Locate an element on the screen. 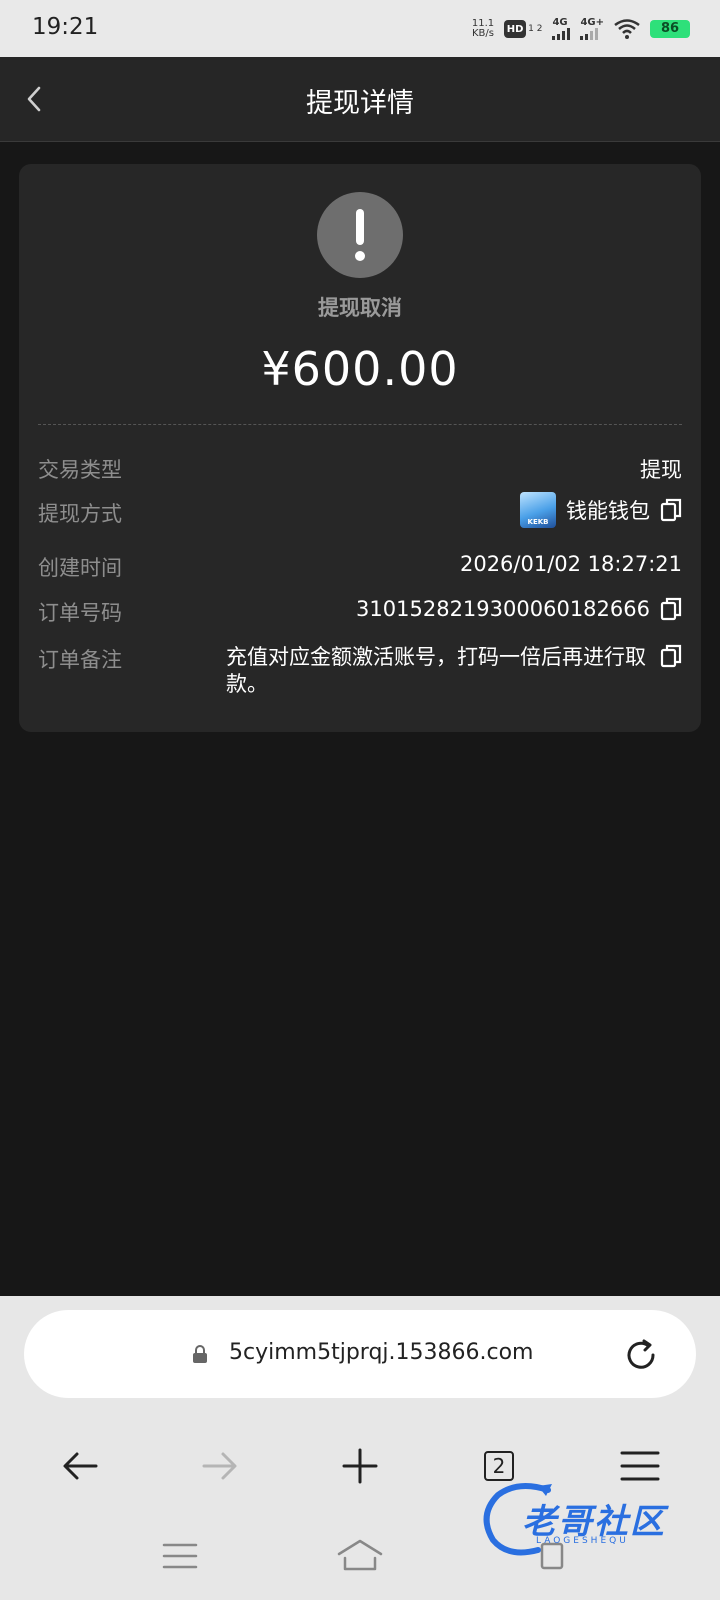  row-label: 提现方式 is located at coordinates (80, 514).